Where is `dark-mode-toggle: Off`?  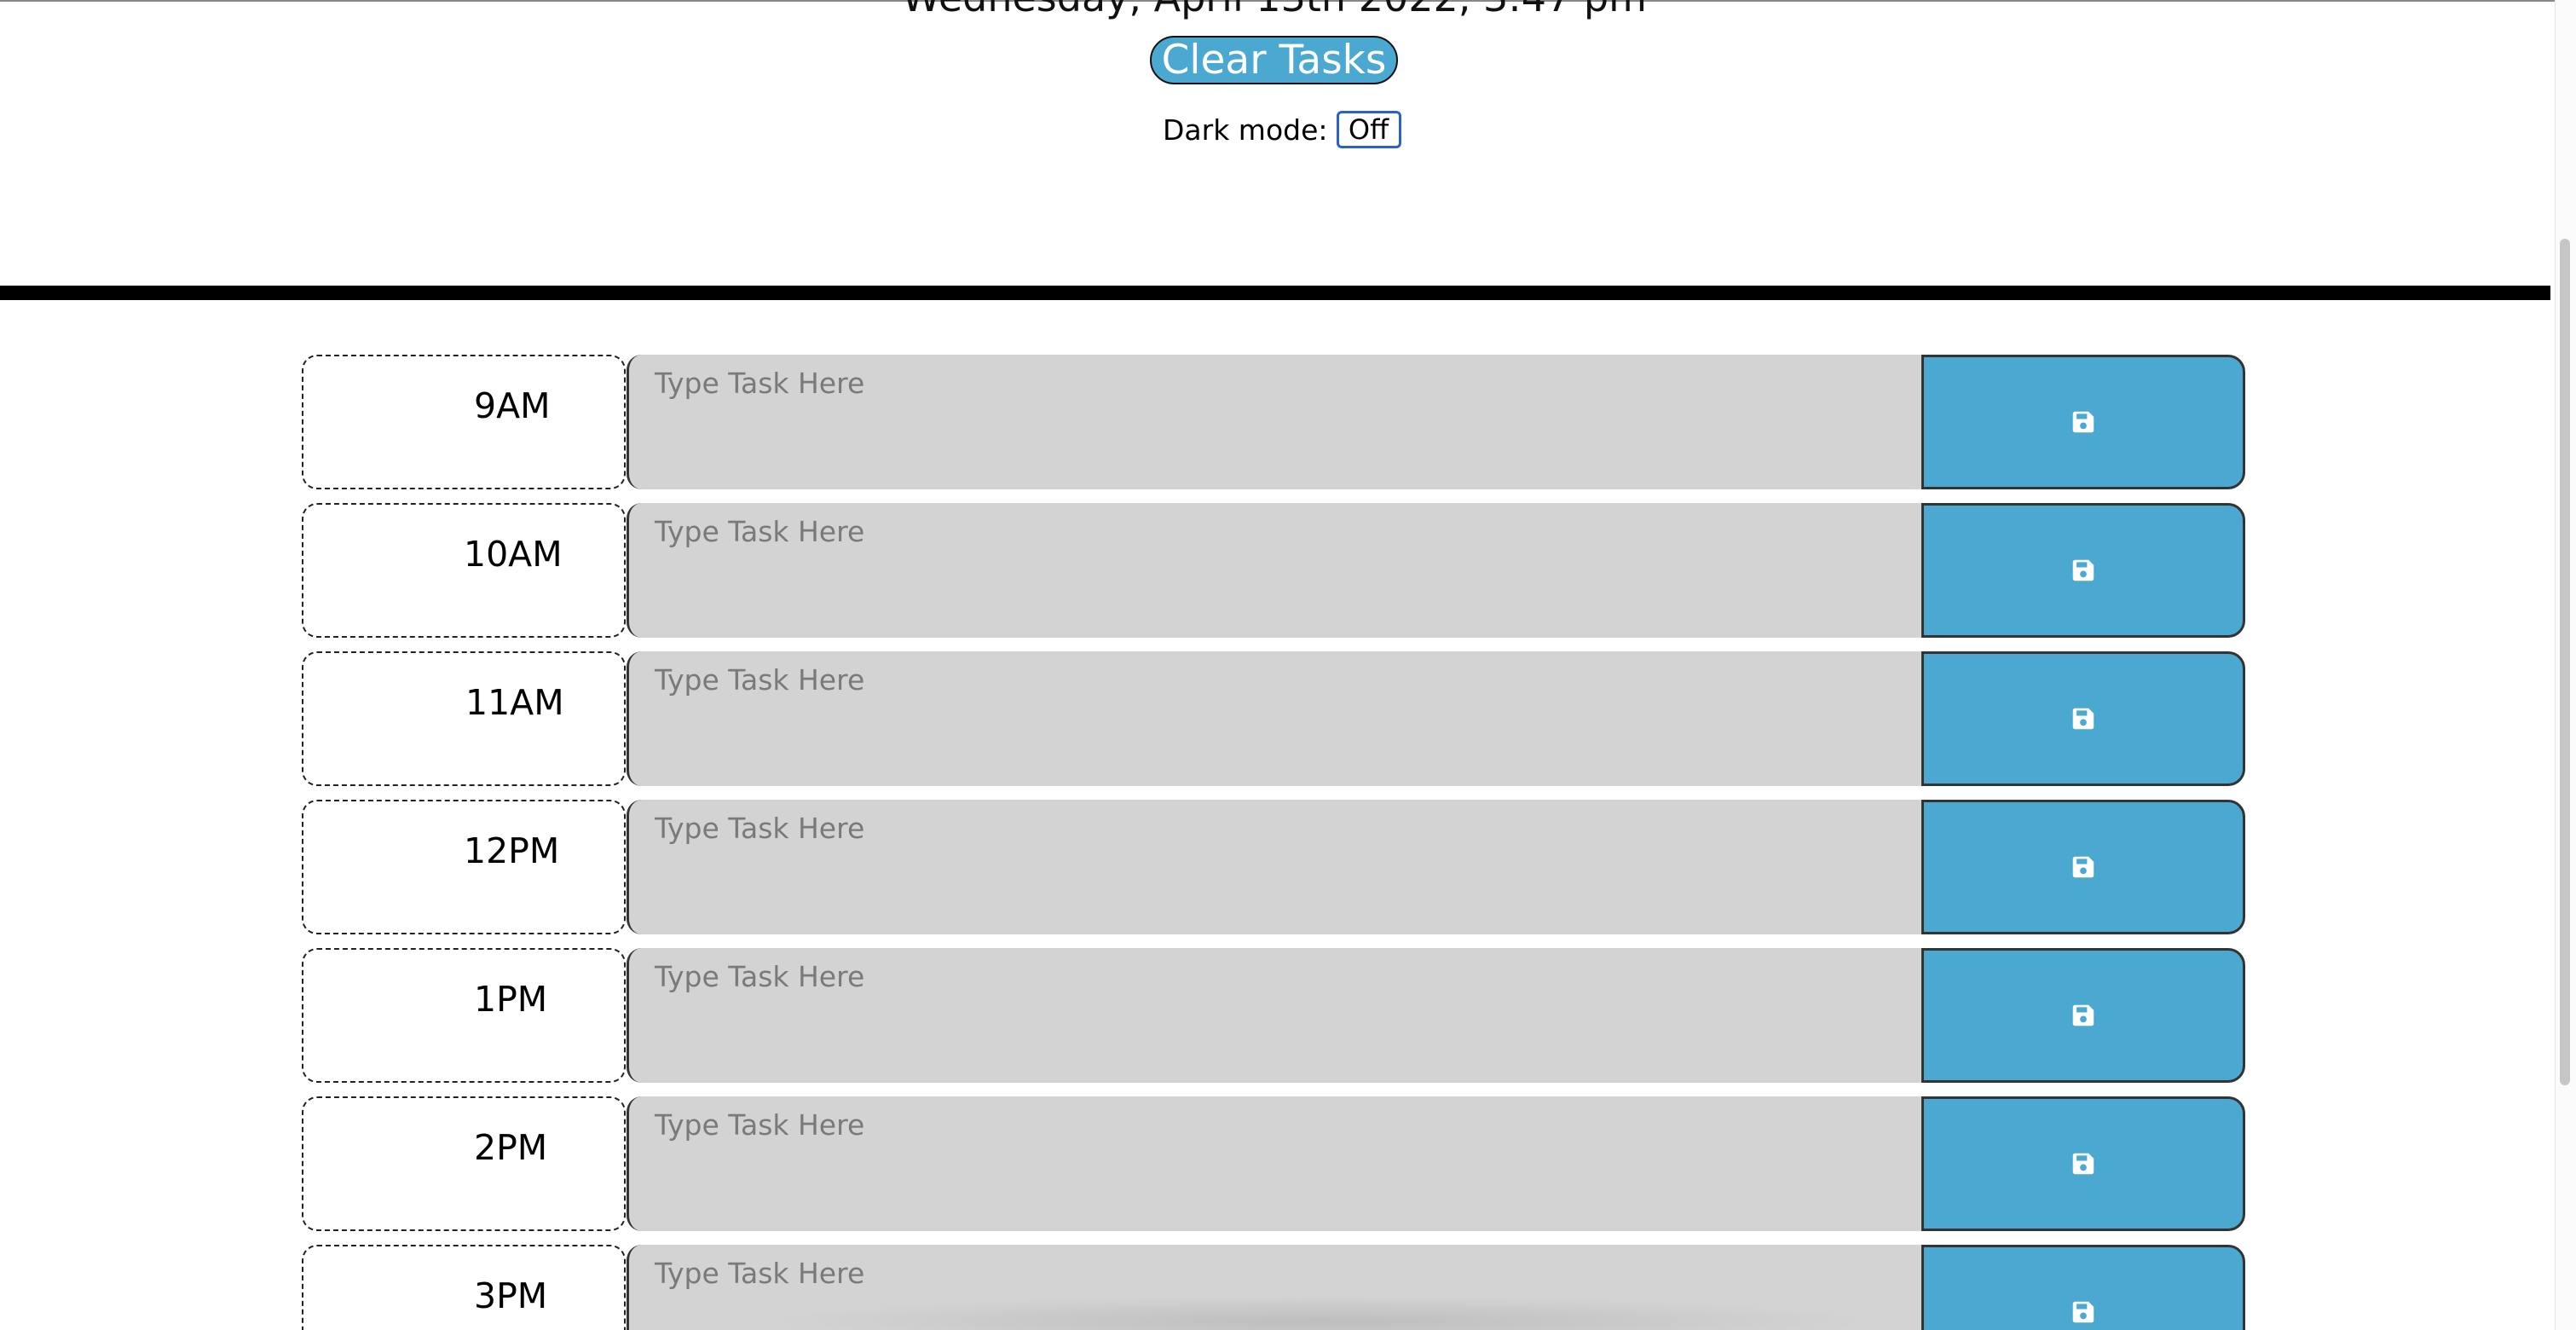
dark-mode-toggle: Off is located at coordinates (1368, 129).